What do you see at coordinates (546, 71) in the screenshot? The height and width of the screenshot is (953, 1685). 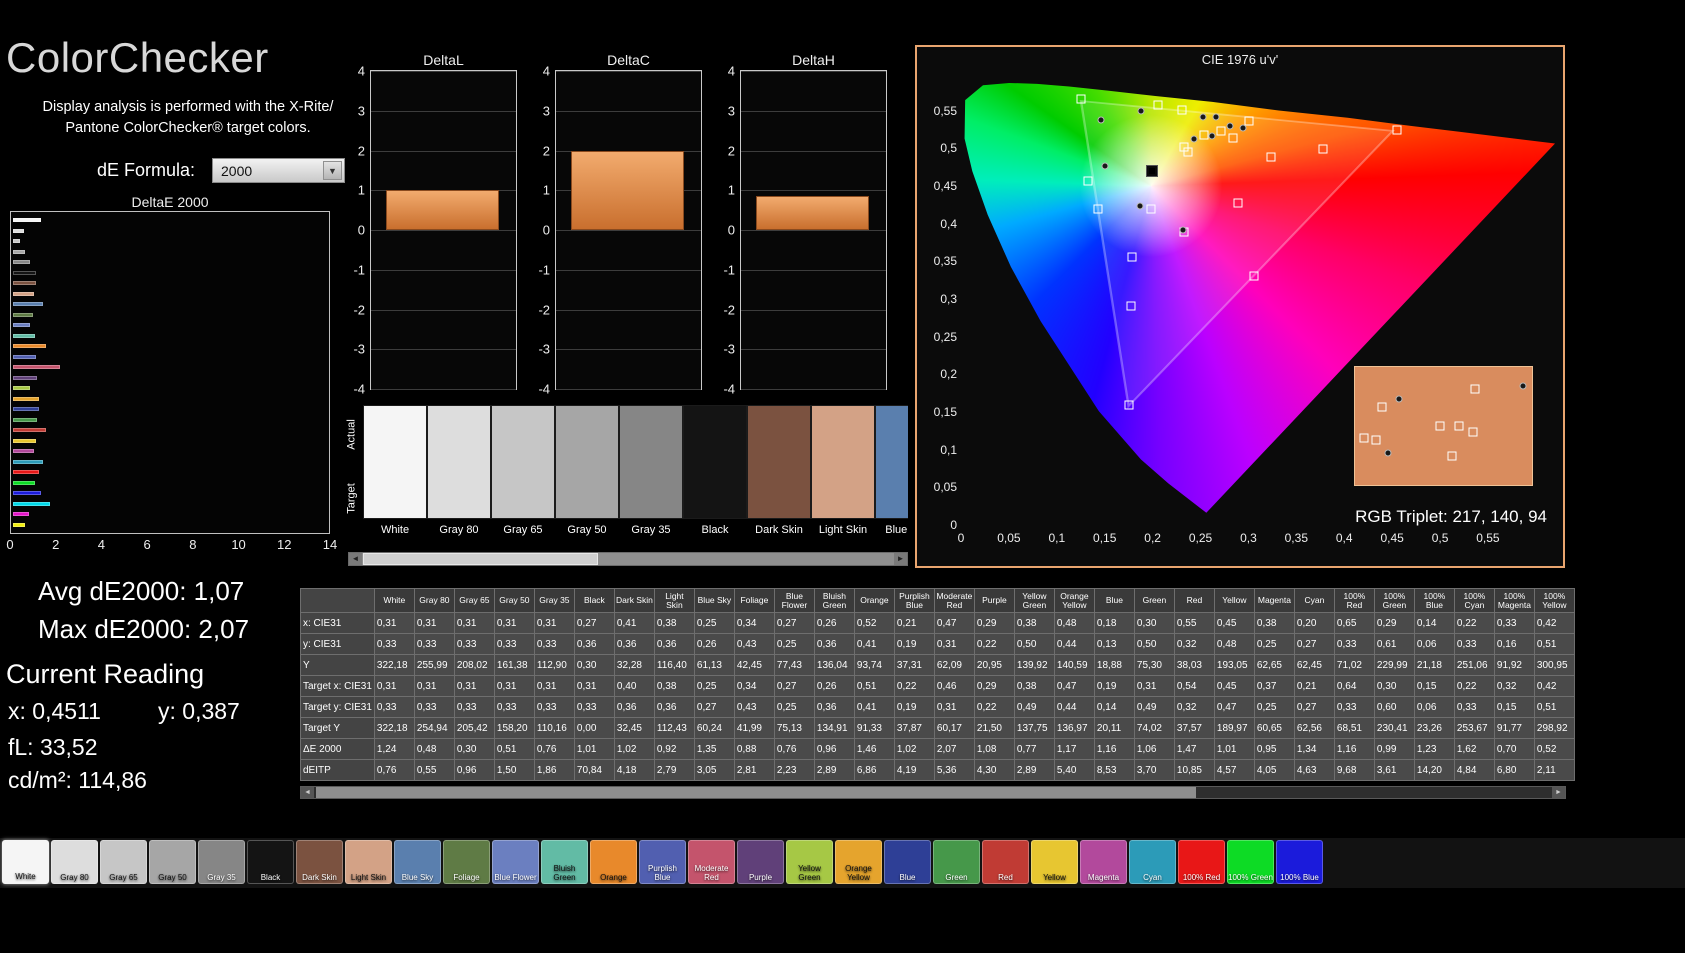 I see `tick-label: 4` at bounding box center [546, 71].